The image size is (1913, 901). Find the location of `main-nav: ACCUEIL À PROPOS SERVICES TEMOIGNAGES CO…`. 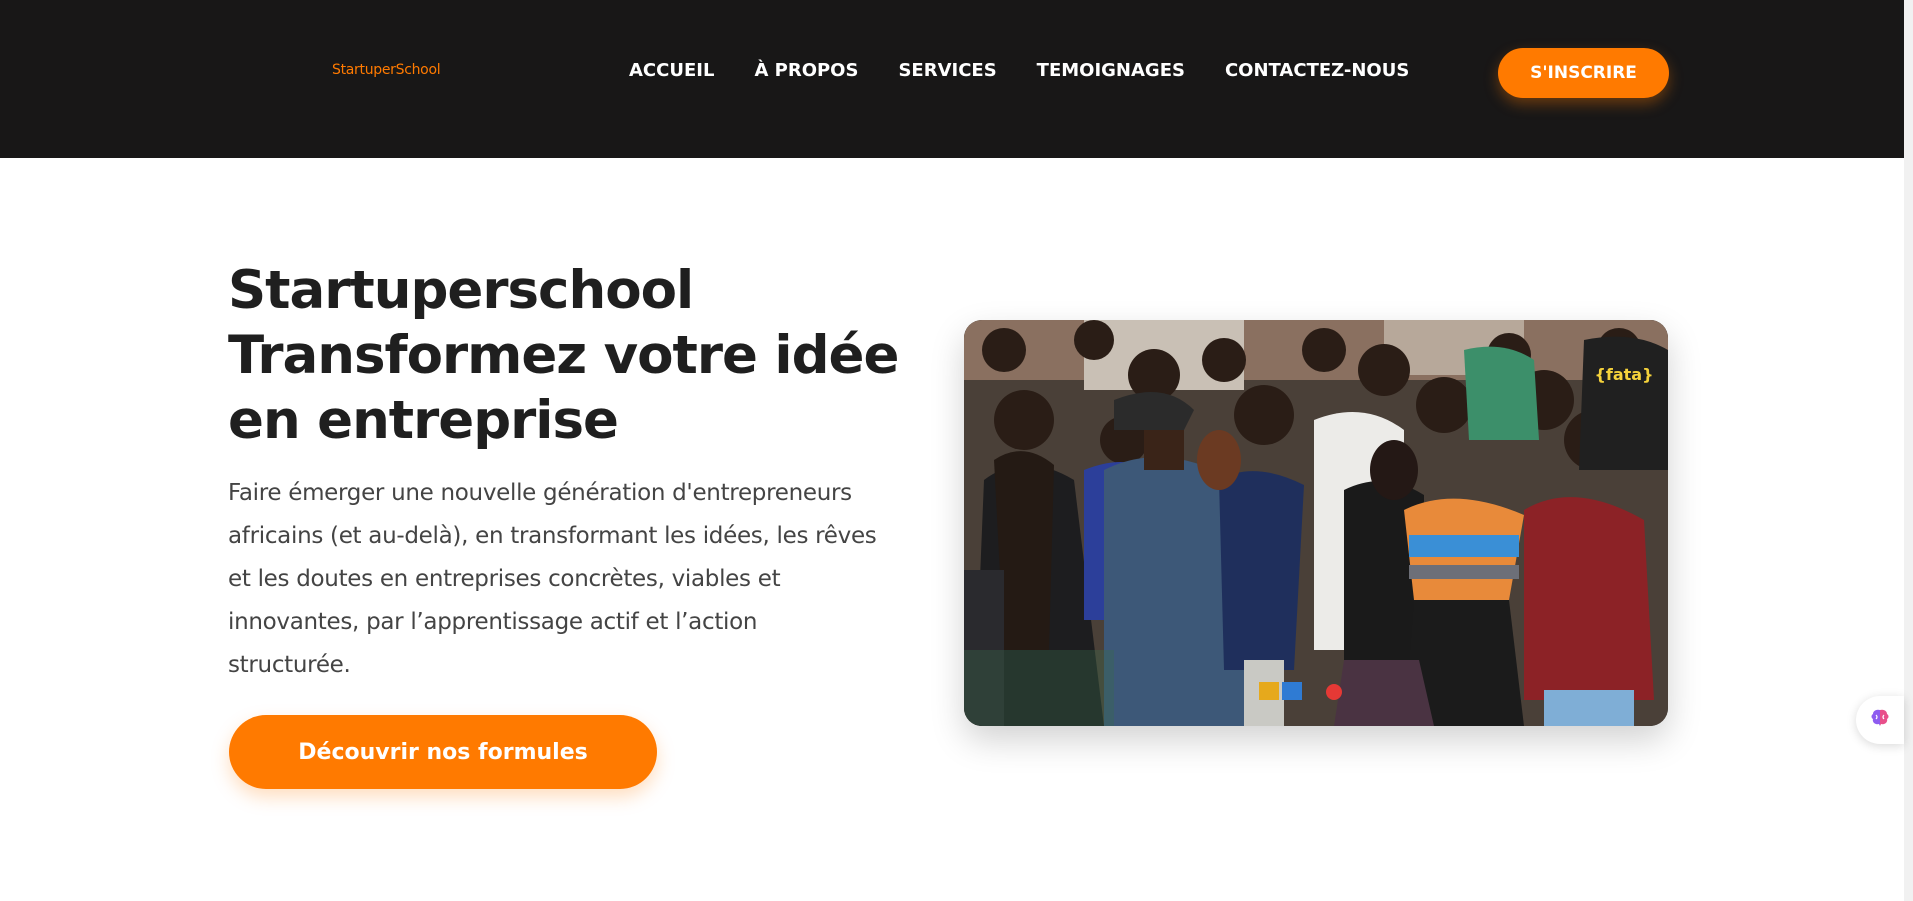

main-nav: ACCUEIL À PROPOS SERVICES TEMOIGNAGES CO… is located at coordinates (1019, 70).